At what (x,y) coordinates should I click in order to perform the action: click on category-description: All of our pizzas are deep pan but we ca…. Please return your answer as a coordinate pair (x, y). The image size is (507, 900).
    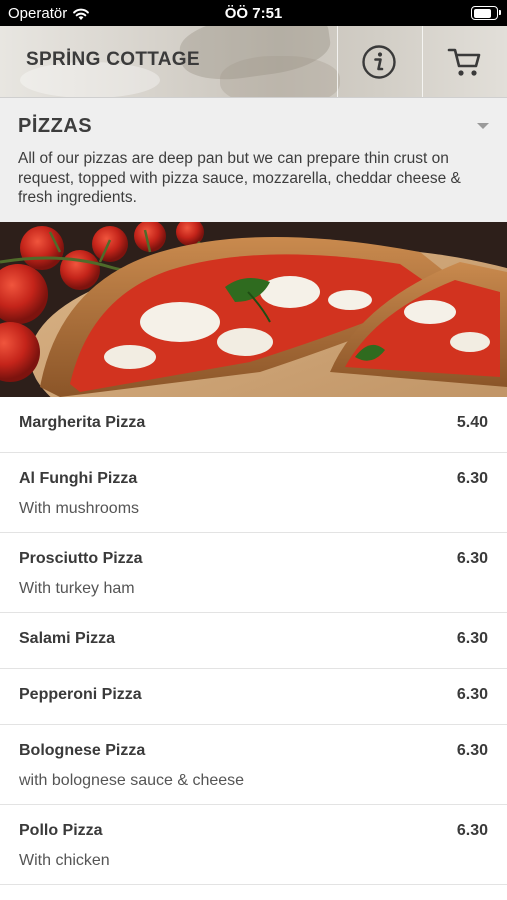
    Looking at the image, I should click on (239, 178).